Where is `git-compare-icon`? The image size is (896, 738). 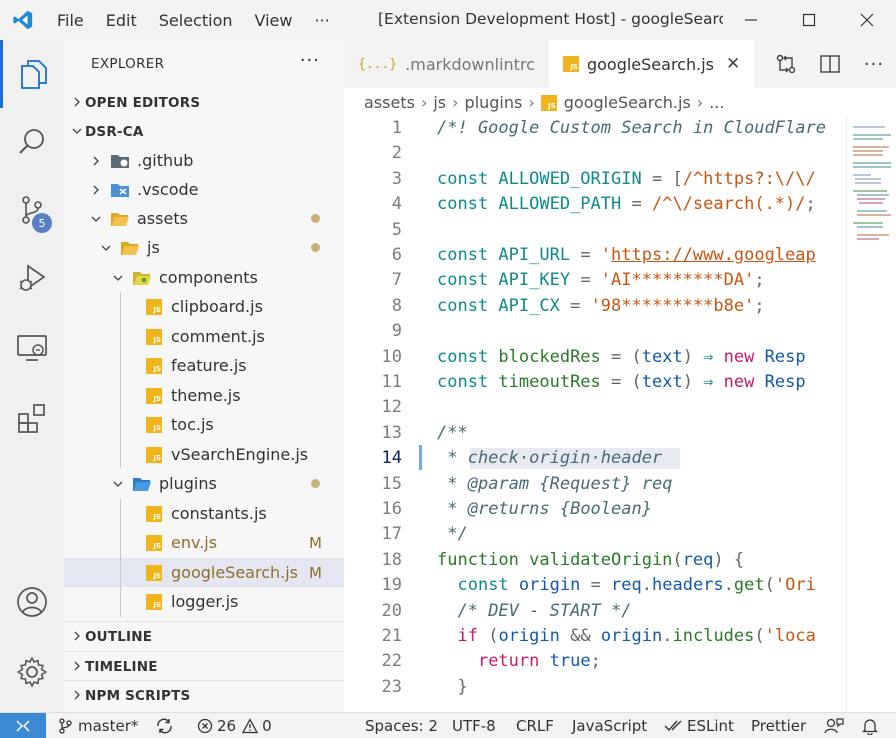
git-compare-icon is located at coordinates (786, 64).